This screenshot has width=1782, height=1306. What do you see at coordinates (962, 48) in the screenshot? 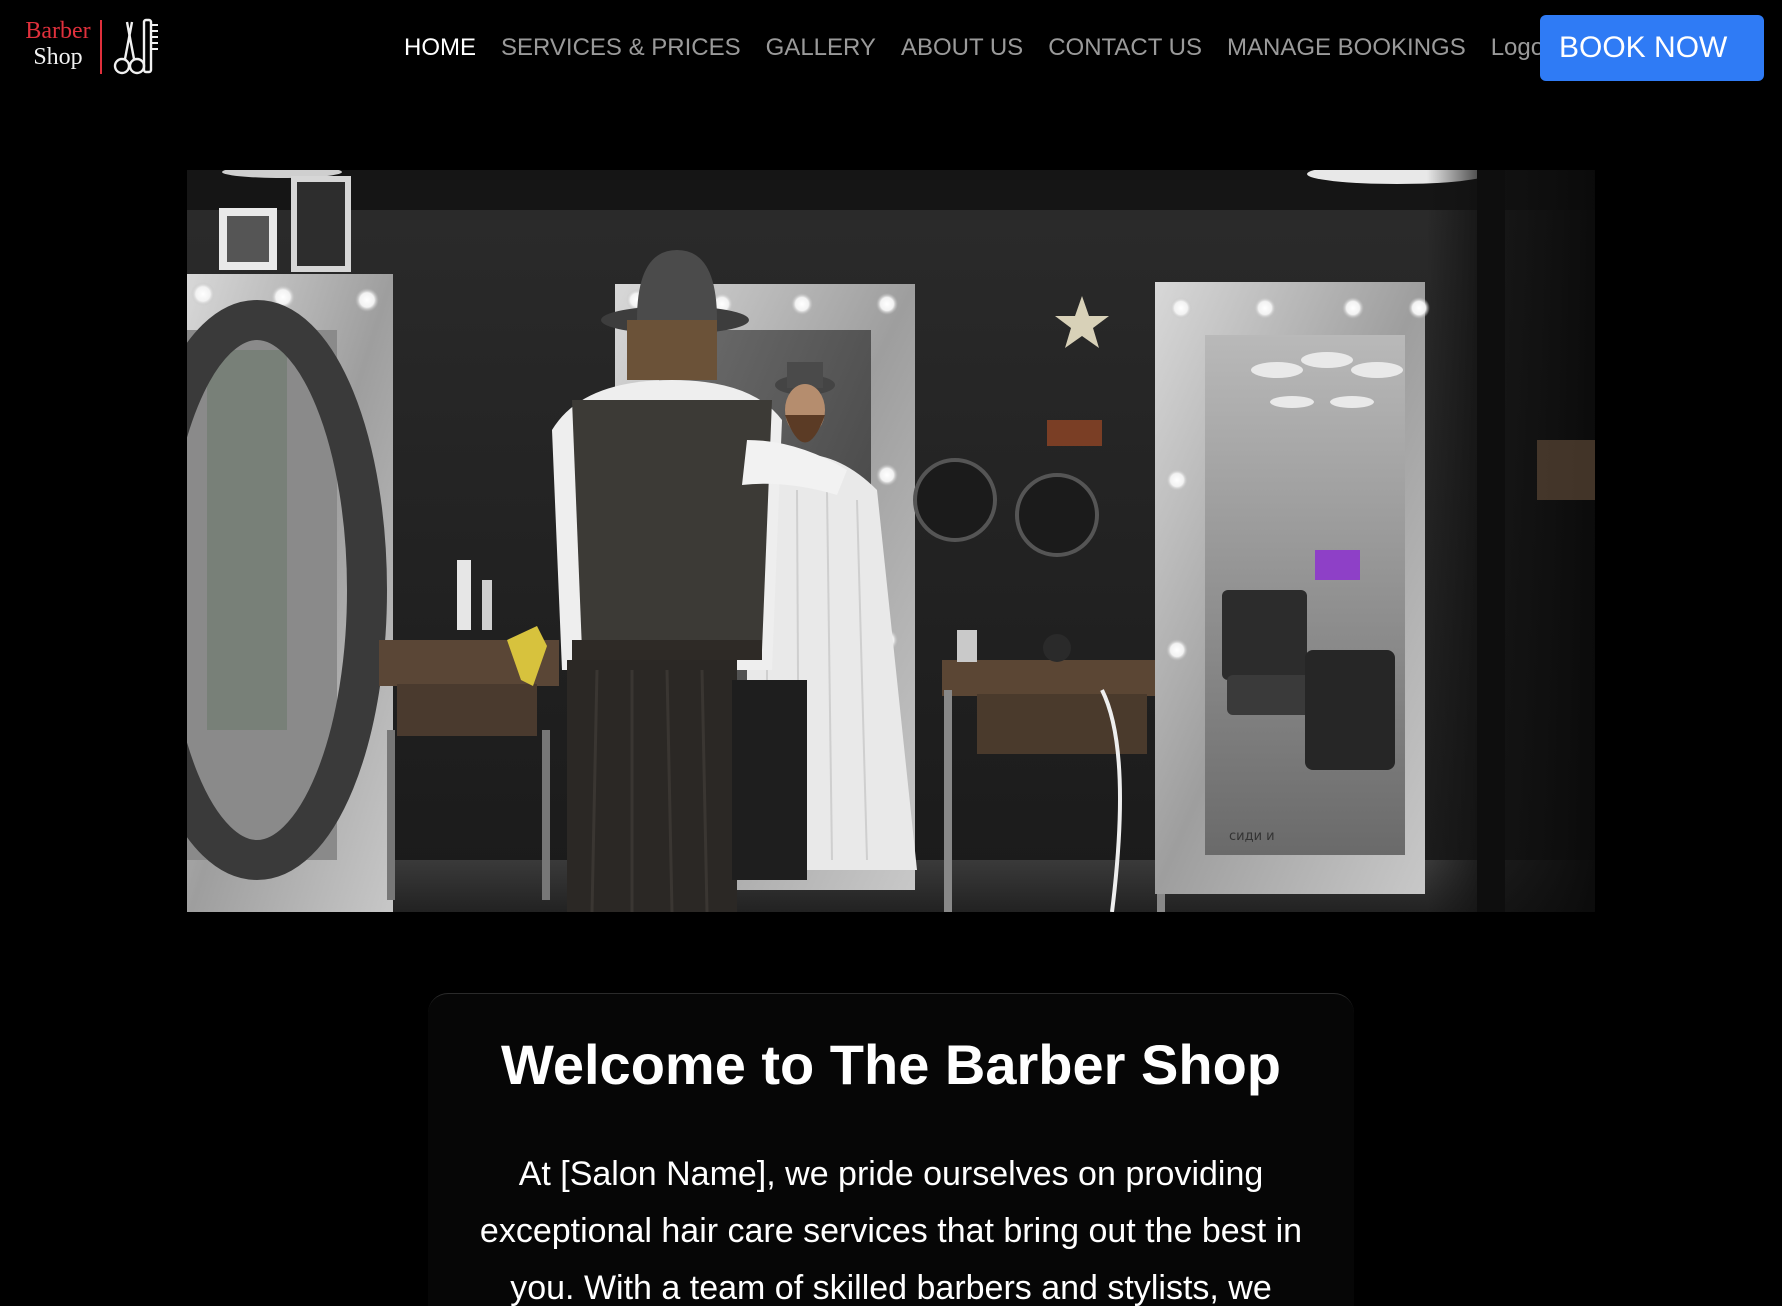
I see `nav-about-us: ABOUT US` at bounding box center [962, 48].